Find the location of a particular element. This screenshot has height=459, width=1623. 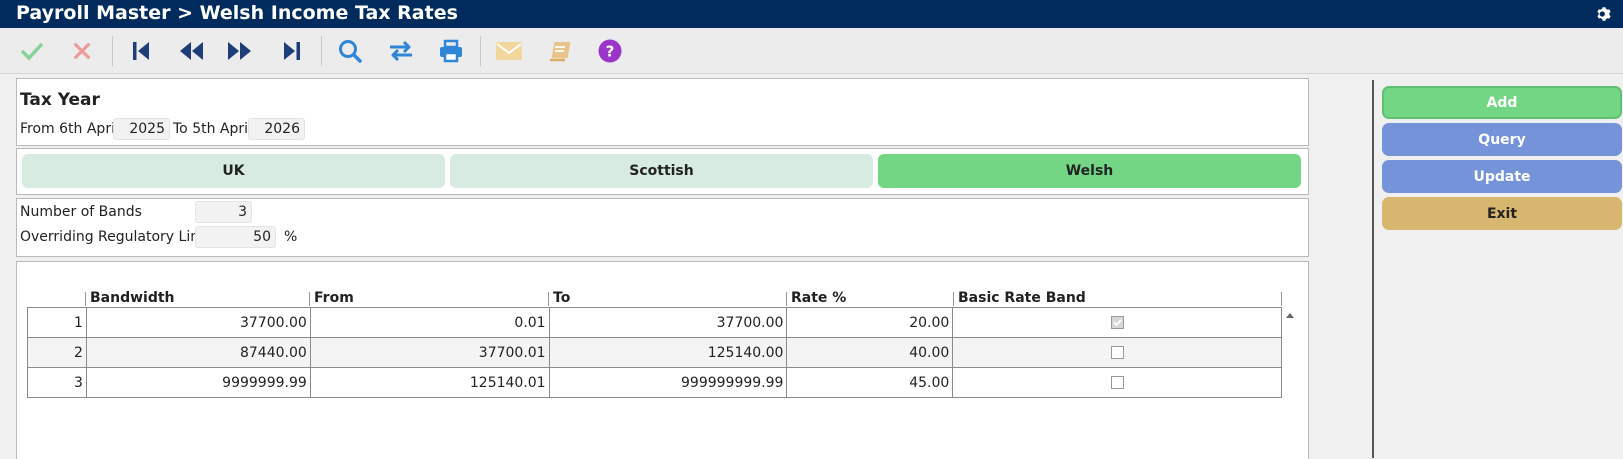

next-record-icon is located at coordinates (240, 51).